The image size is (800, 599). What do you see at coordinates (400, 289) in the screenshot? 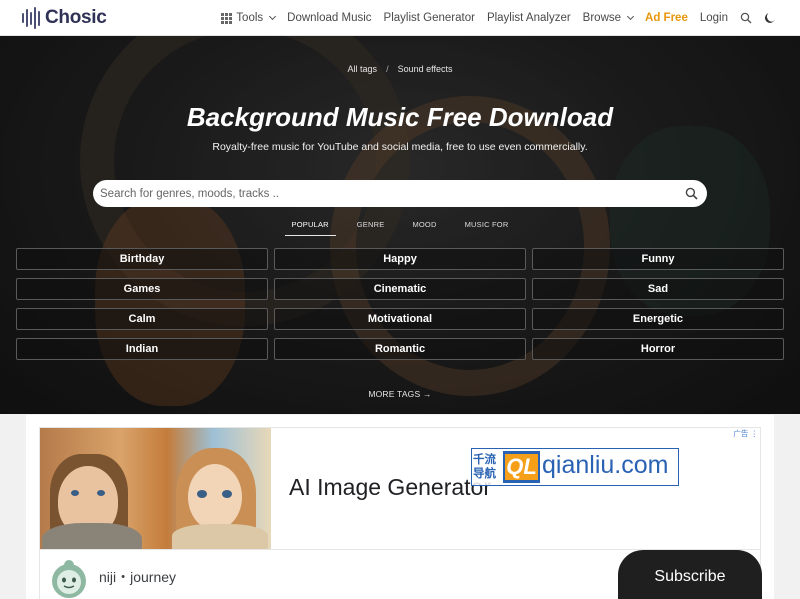
I see `tag-cinematic: Cinematic` at bounding box center [400, 289].